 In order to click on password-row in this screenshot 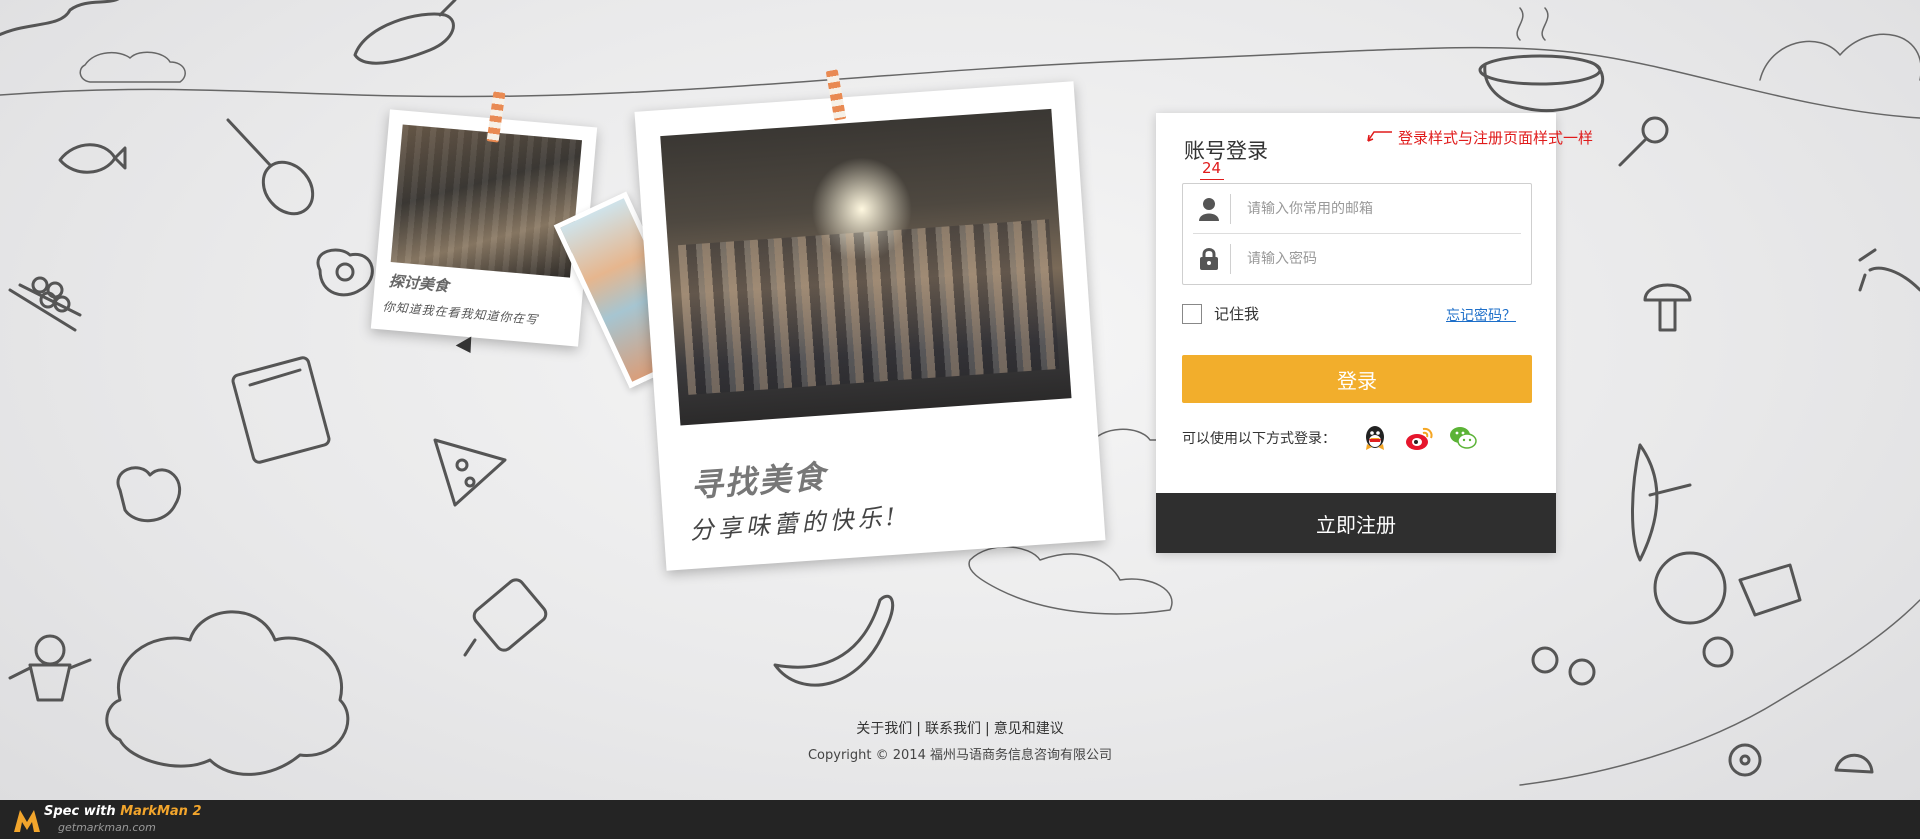, I will do `click(1357, 259)`.